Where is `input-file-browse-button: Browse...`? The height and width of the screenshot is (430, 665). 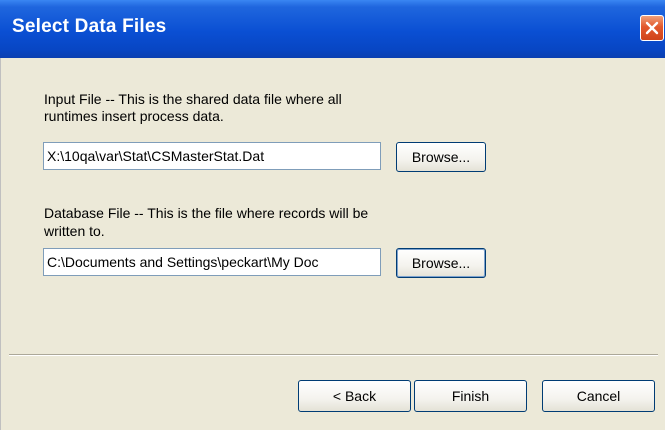 input-file-browse-button: Browse... is located at coordinates (441, 157).